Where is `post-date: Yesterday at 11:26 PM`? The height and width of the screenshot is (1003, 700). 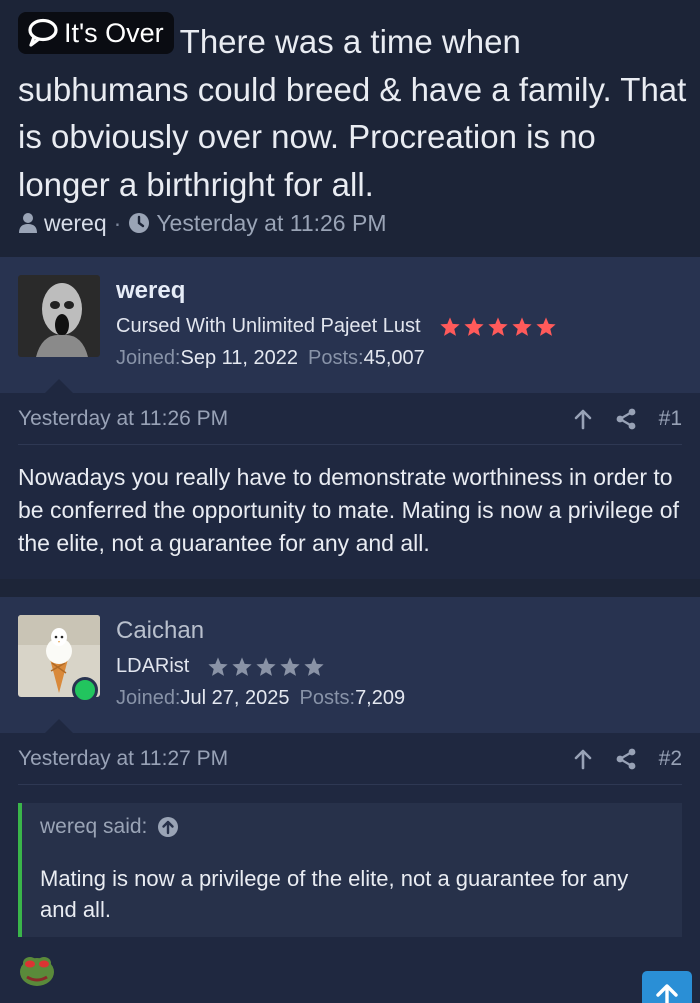 post-date: Yesterday at 11:26 PM is located at coordinates (295, 419).